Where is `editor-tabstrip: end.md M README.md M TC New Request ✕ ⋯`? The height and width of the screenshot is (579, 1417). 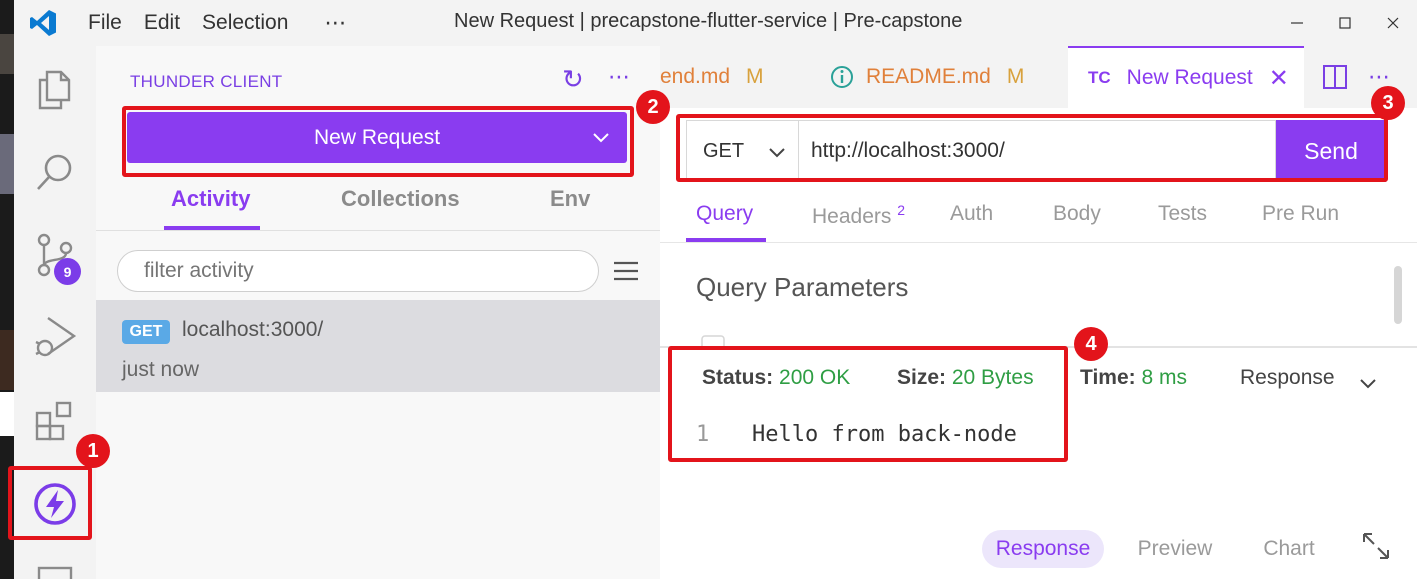 editor-tabstrip: end.md M README.md M TC New Request ✕ ⋯ is located at coordinates (1038, 77).